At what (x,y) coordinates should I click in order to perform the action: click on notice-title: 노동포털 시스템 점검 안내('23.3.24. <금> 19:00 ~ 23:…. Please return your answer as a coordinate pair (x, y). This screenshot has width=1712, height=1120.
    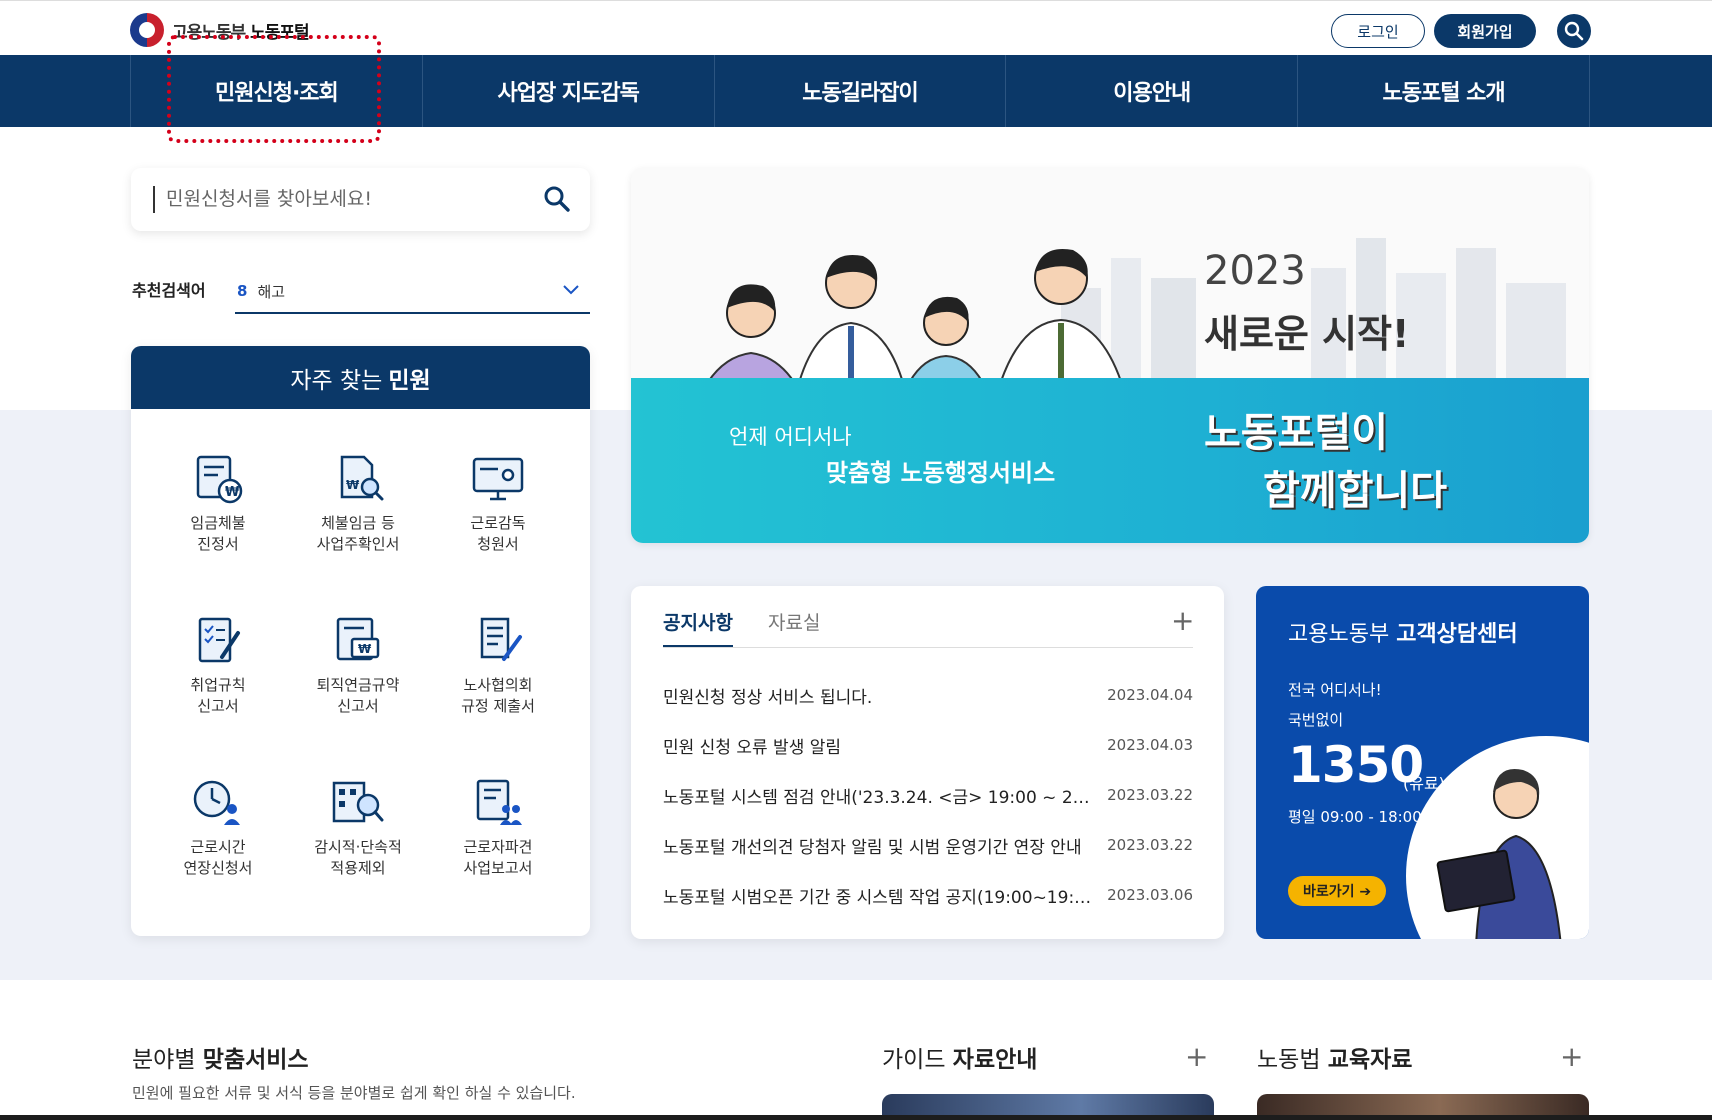
    Looking at the image, I should click on (878, 795).